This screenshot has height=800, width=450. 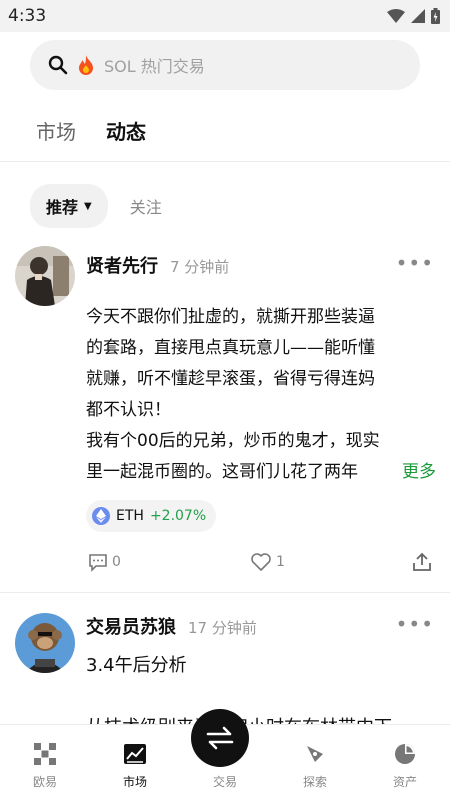 I want to click on like-count: 1, so click(x=280, y=562).